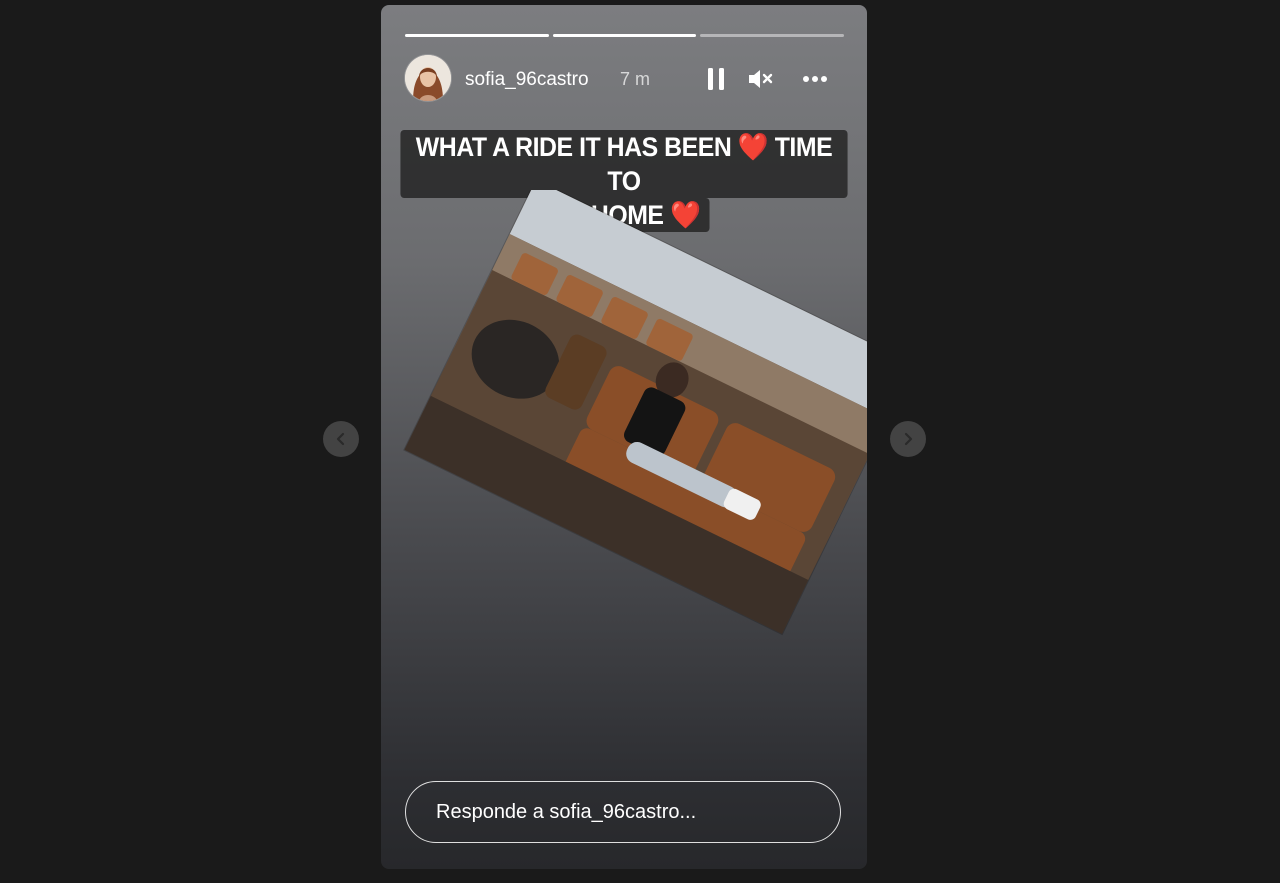  I want to click on avatar-image, so click(428, 78).